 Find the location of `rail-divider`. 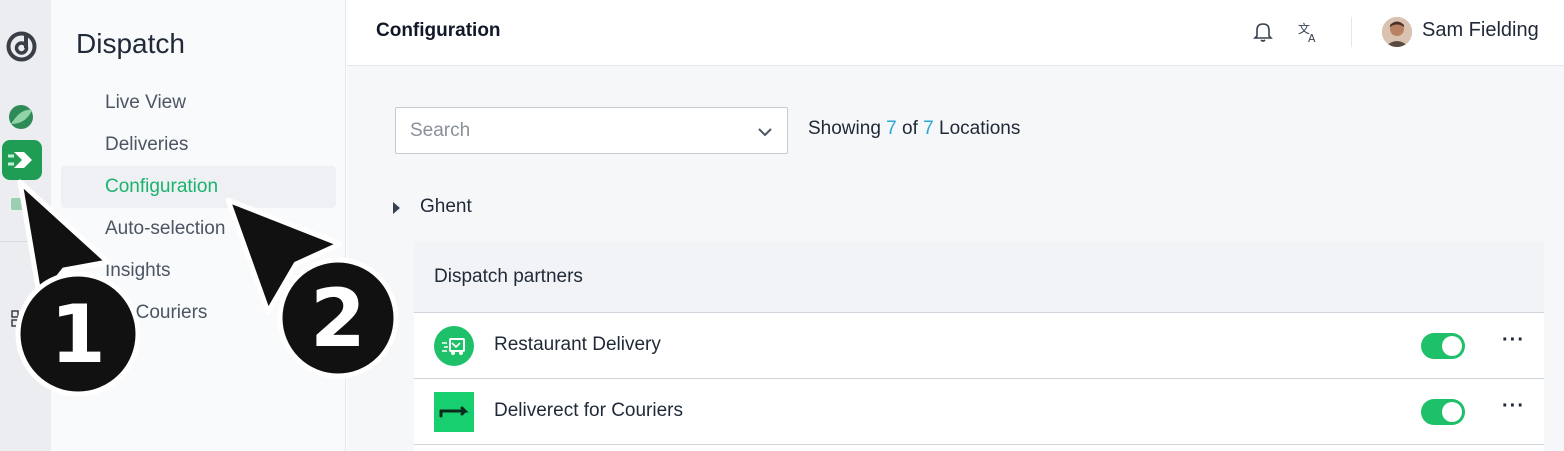

rail-divider is located at coordinates (25, 241).